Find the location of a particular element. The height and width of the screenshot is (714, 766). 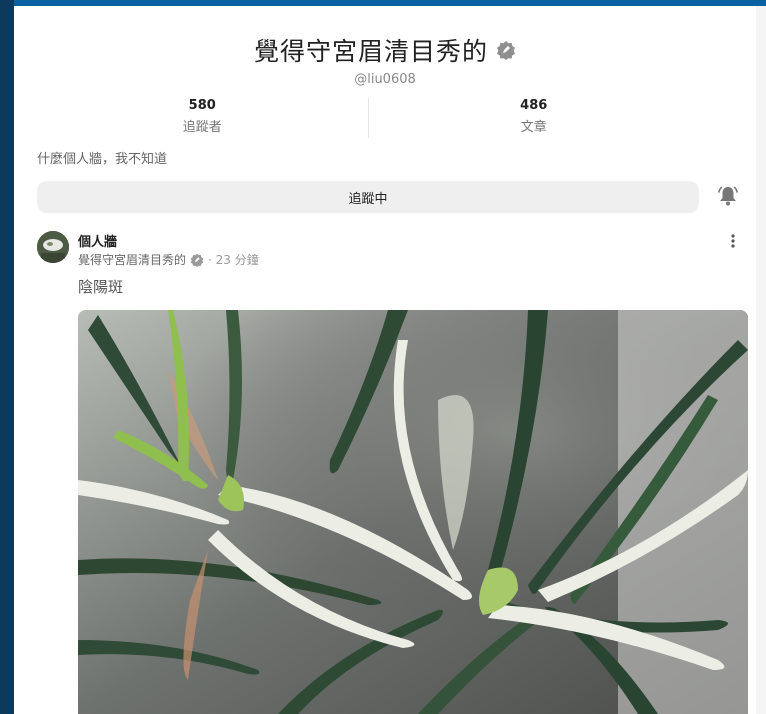

bell-icon is located at coordinates (728, 196).